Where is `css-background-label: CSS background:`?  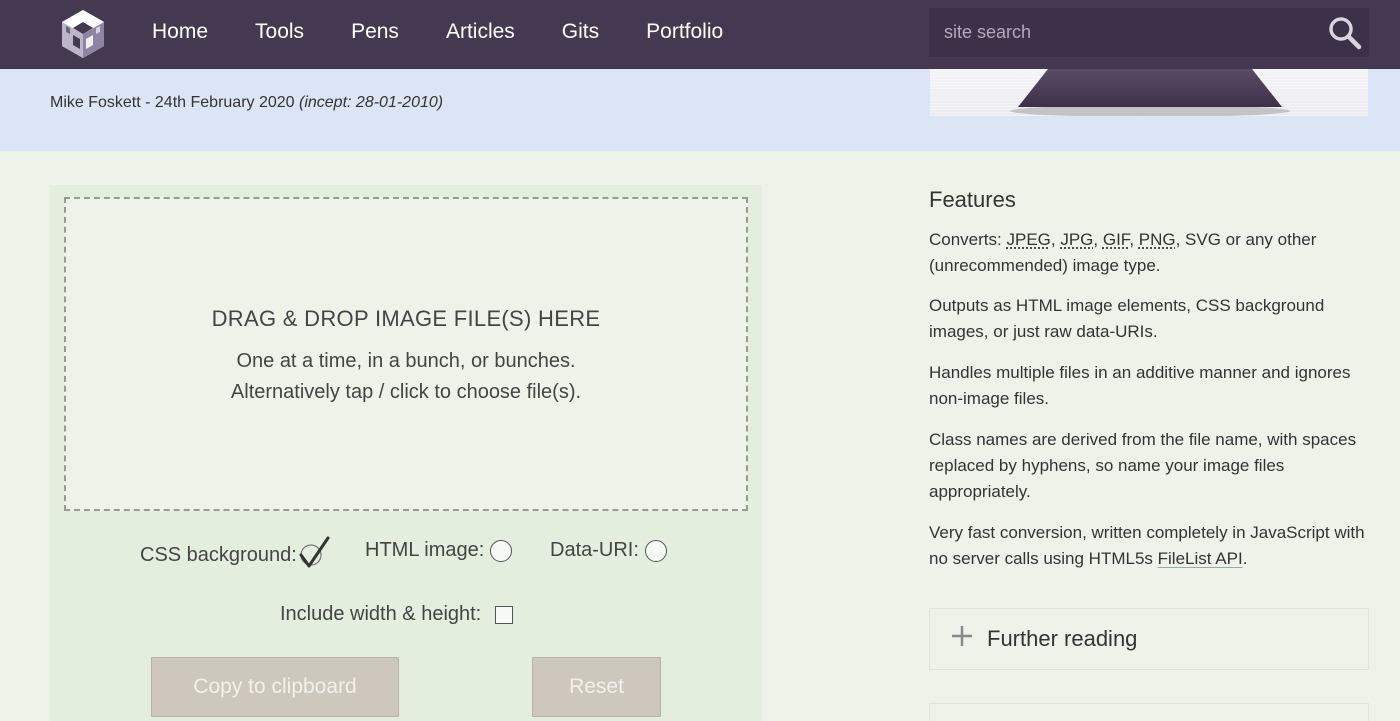
css-background-label: CSS background: is located at coordinates (218, 554).